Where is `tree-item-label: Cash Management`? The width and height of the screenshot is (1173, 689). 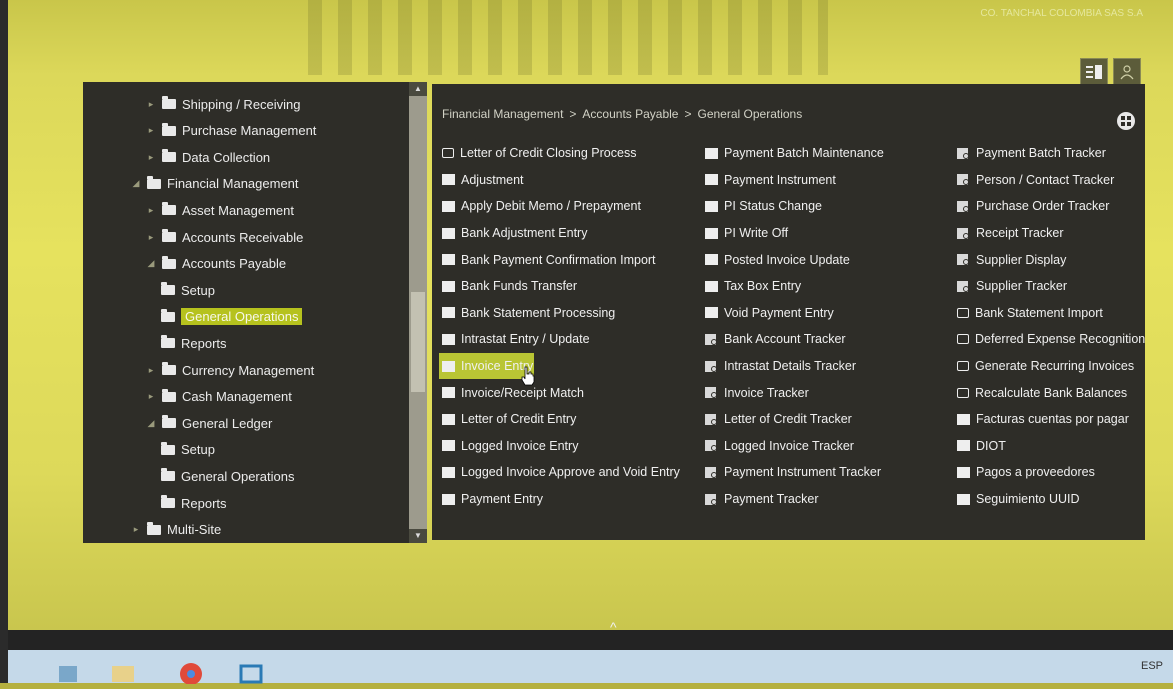 tree-item-label: Cash Management is located at coordinates (237, 397).